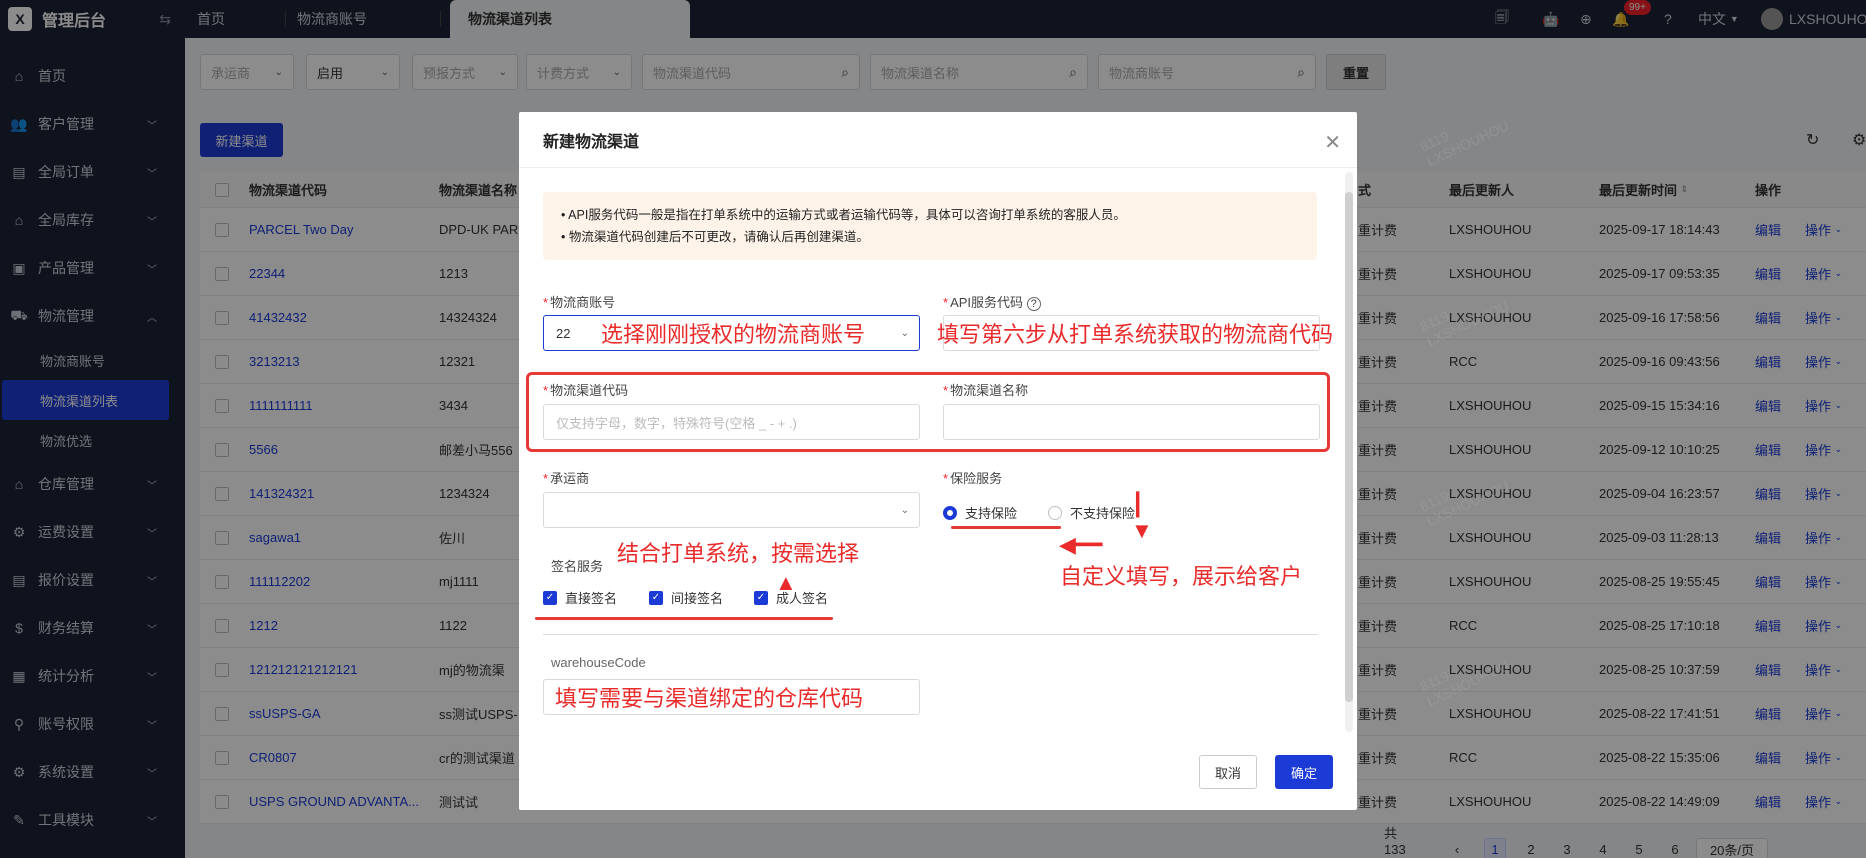 This screenshot has height=858, width=1866. I want to click on dialog-title: 新建物流渠道, so click(938, 140).